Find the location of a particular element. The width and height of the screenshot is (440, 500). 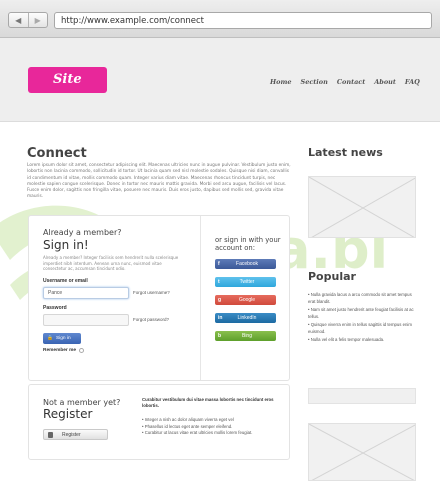

register-button-label: Register is located at coordinates (71, 434).